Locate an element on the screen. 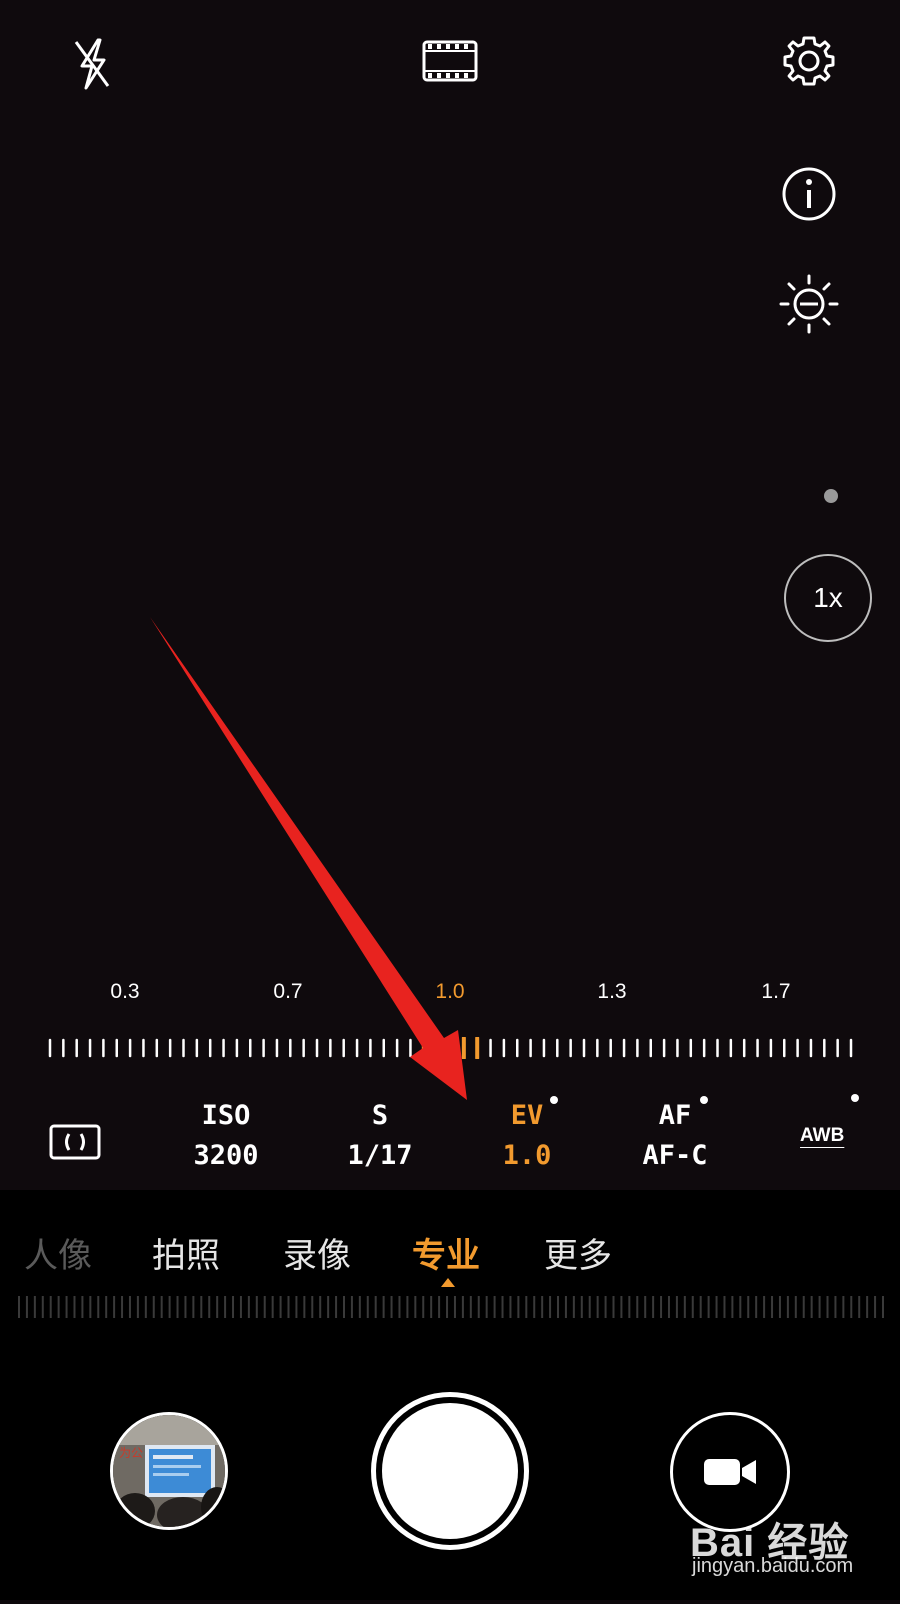 This screenshot has width=900, height=1604. ev-value: 1.0 is located at coordinates (527, 1155).